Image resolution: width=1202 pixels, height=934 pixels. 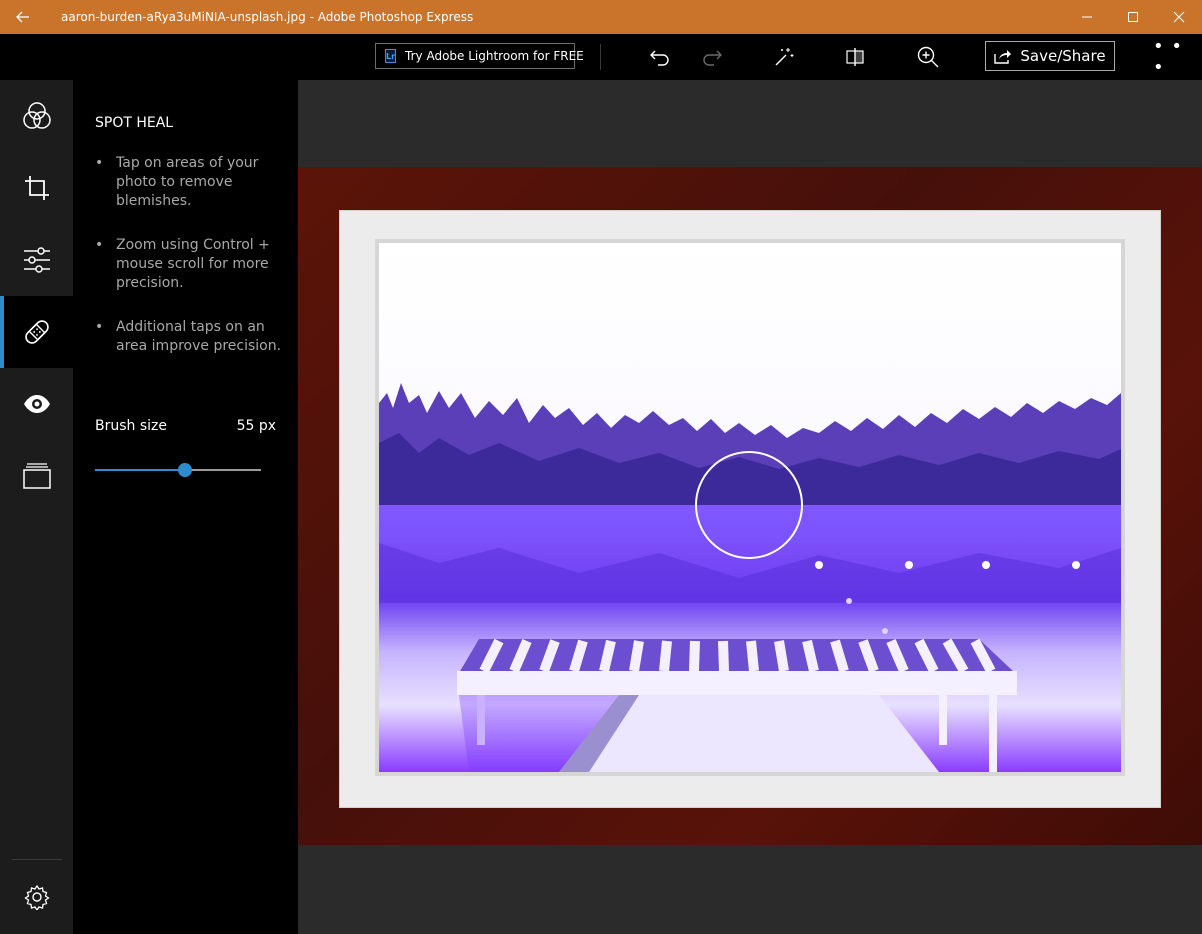 I want to click on rail-item-adjustments, so click(x=36, y=260).